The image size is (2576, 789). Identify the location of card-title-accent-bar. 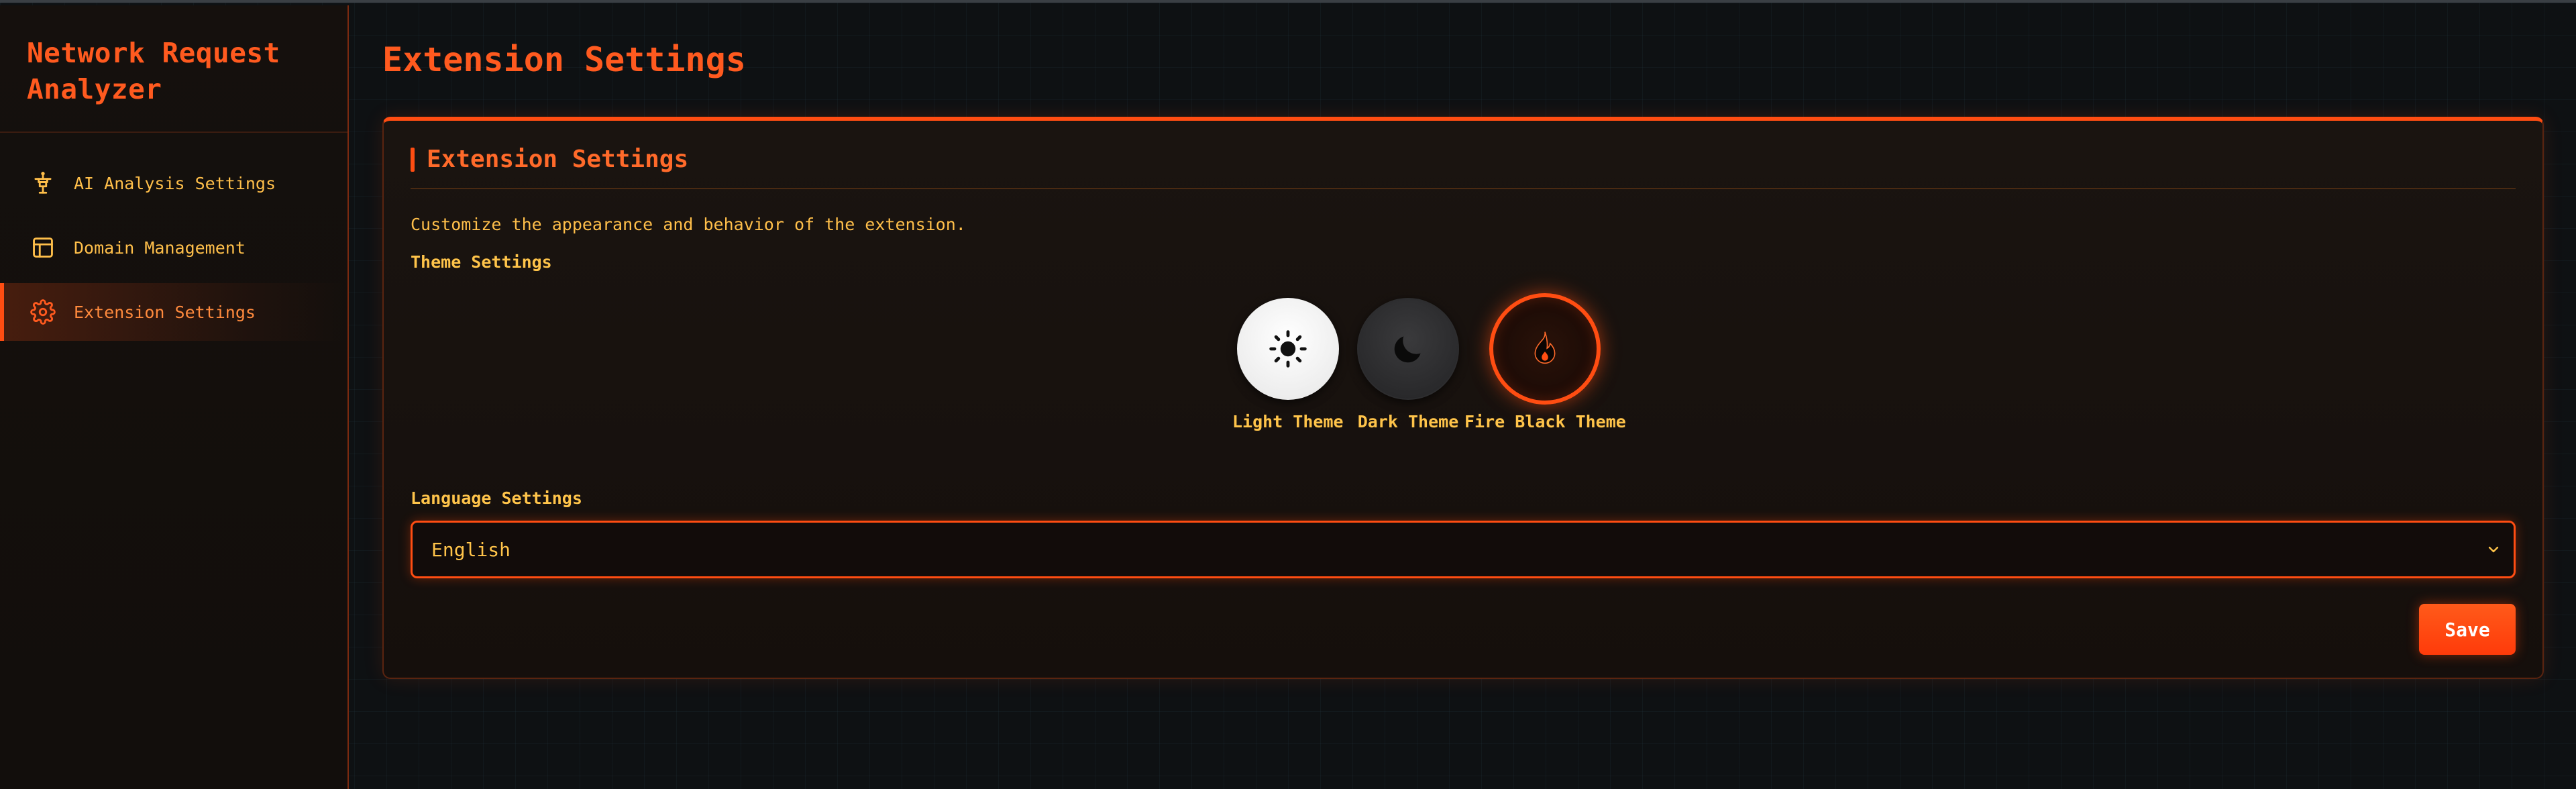
(413, 160).